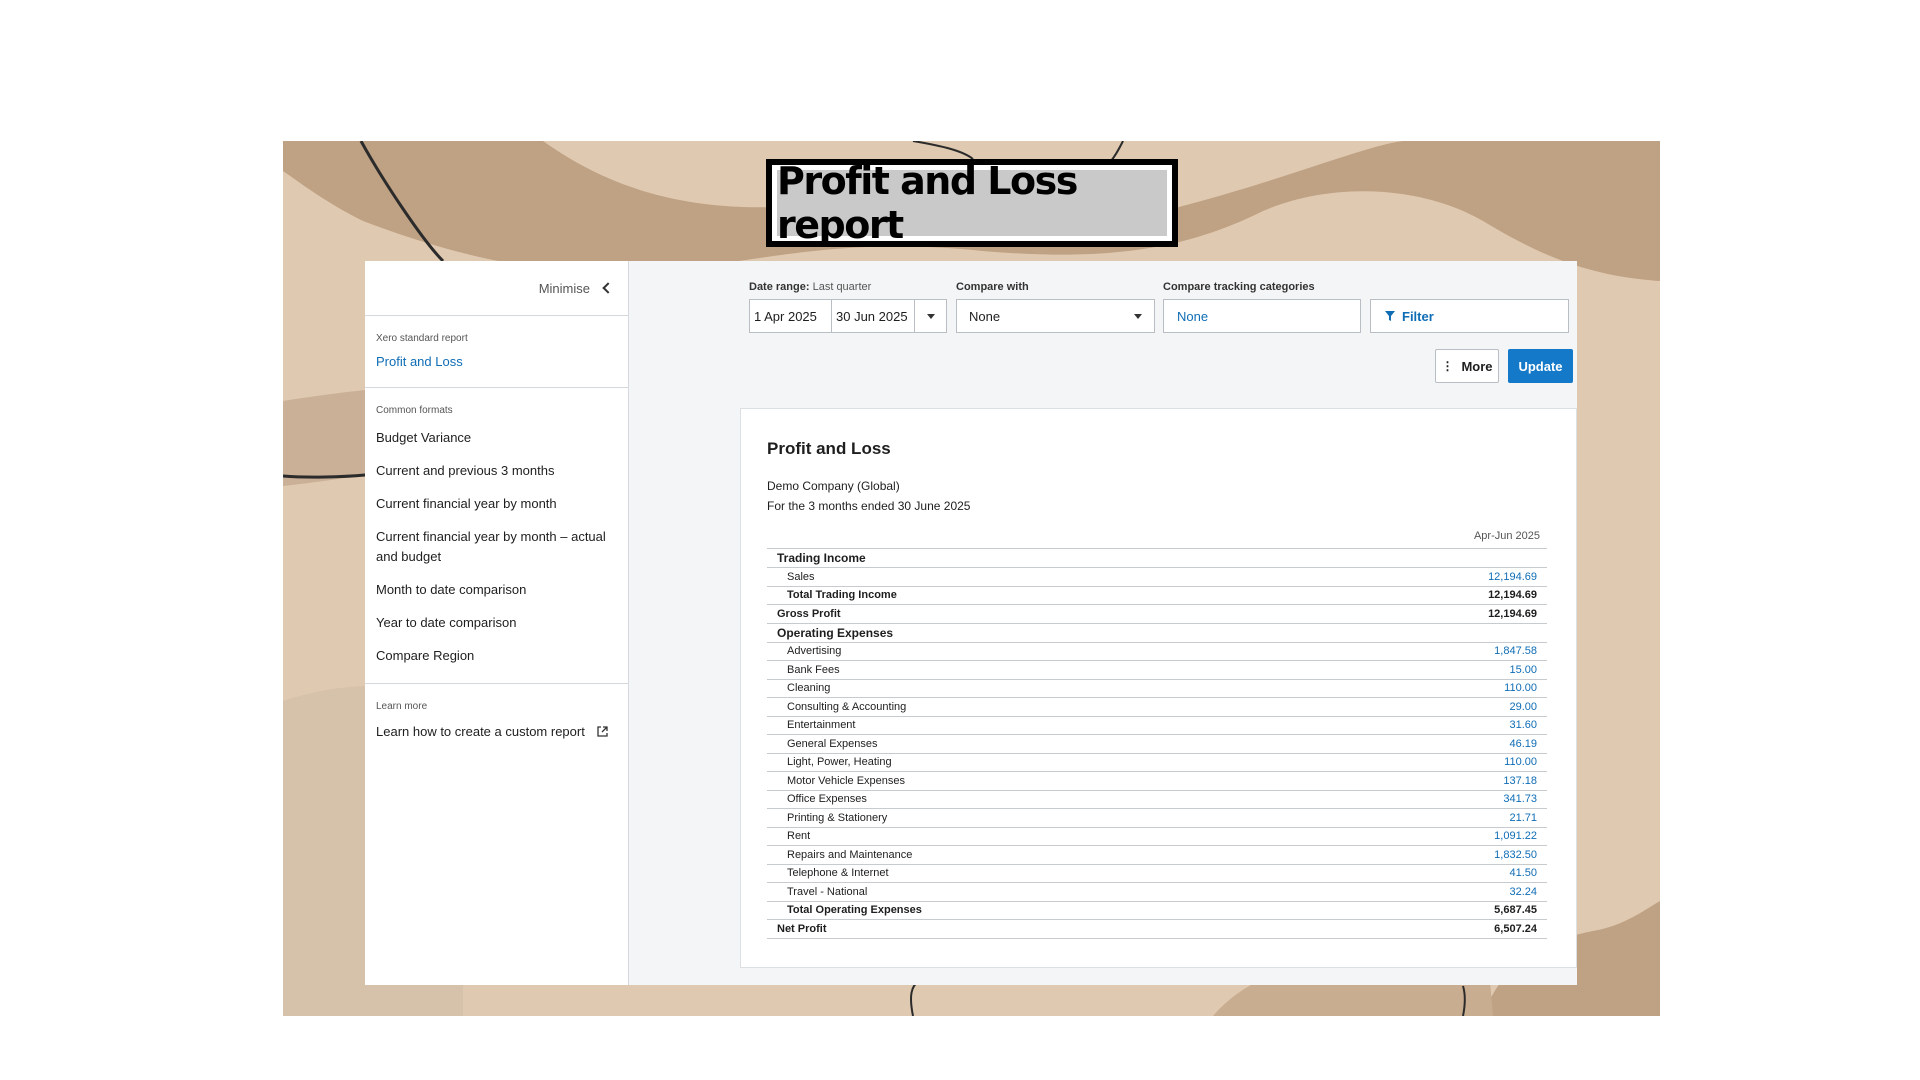  What do you see at coordinates (791, 316) in the screenshot?
I see `start-date-field: 1 Apr 2025` at bounding box center [791, 316].